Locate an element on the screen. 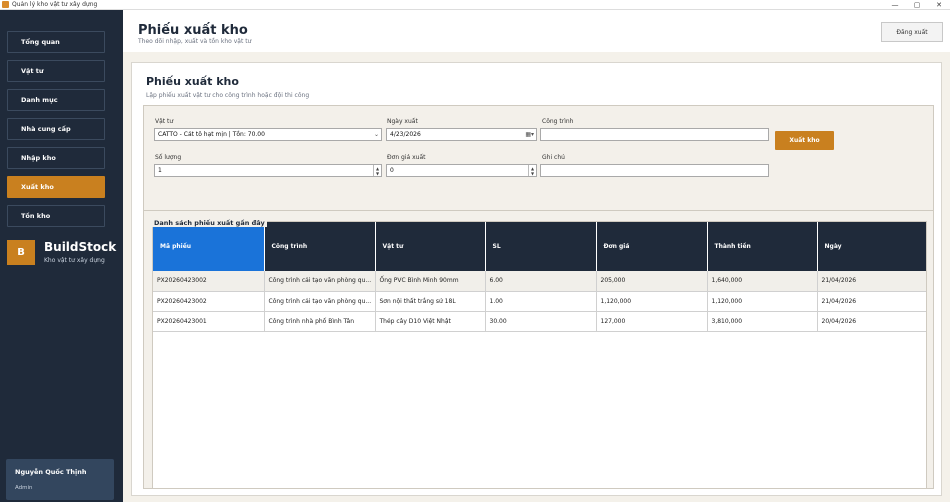 Image resolution: width=950 pixels, height=502 pixels. cell-ngay: 20/04/2026 is located at coordinates (871, 321).